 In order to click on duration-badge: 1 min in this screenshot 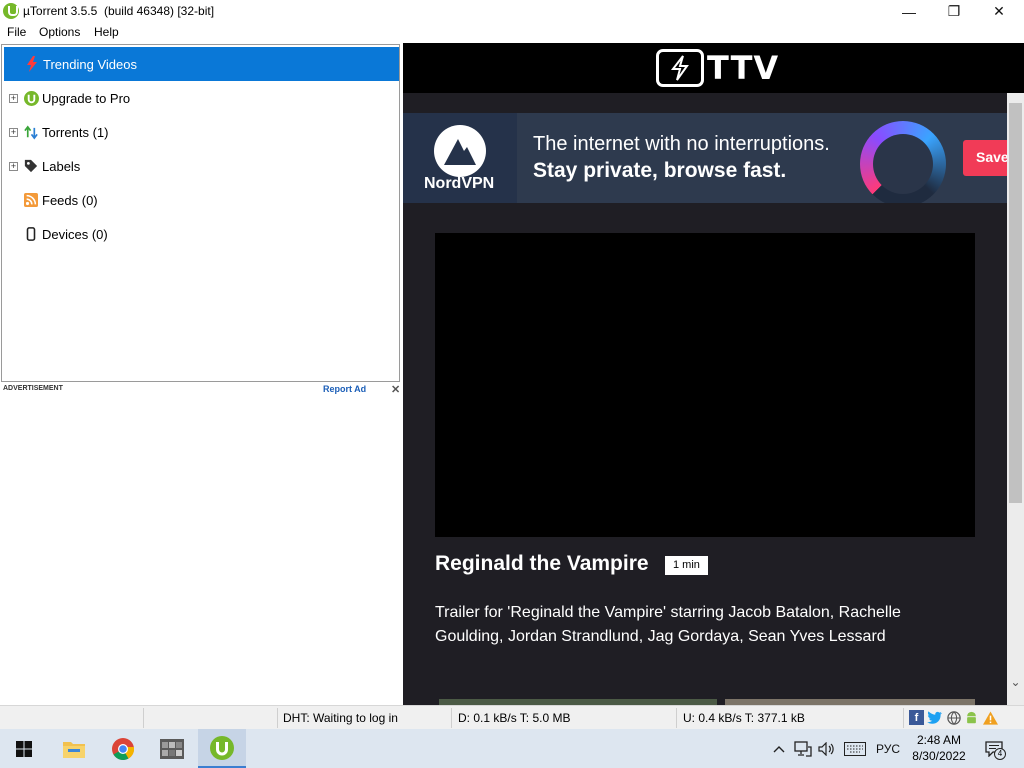, I will do `click(686, 565)`.